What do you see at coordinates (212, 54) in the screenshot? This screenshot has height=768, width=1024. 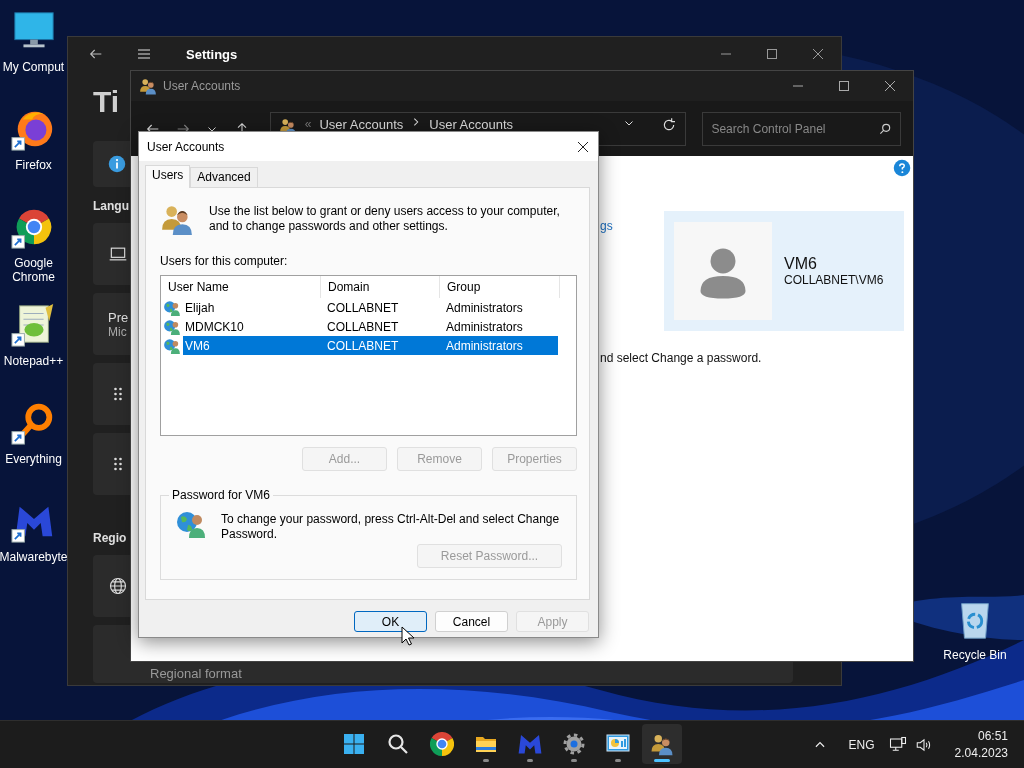 I see `window-title: Settings` at bounding box center [212, 54].